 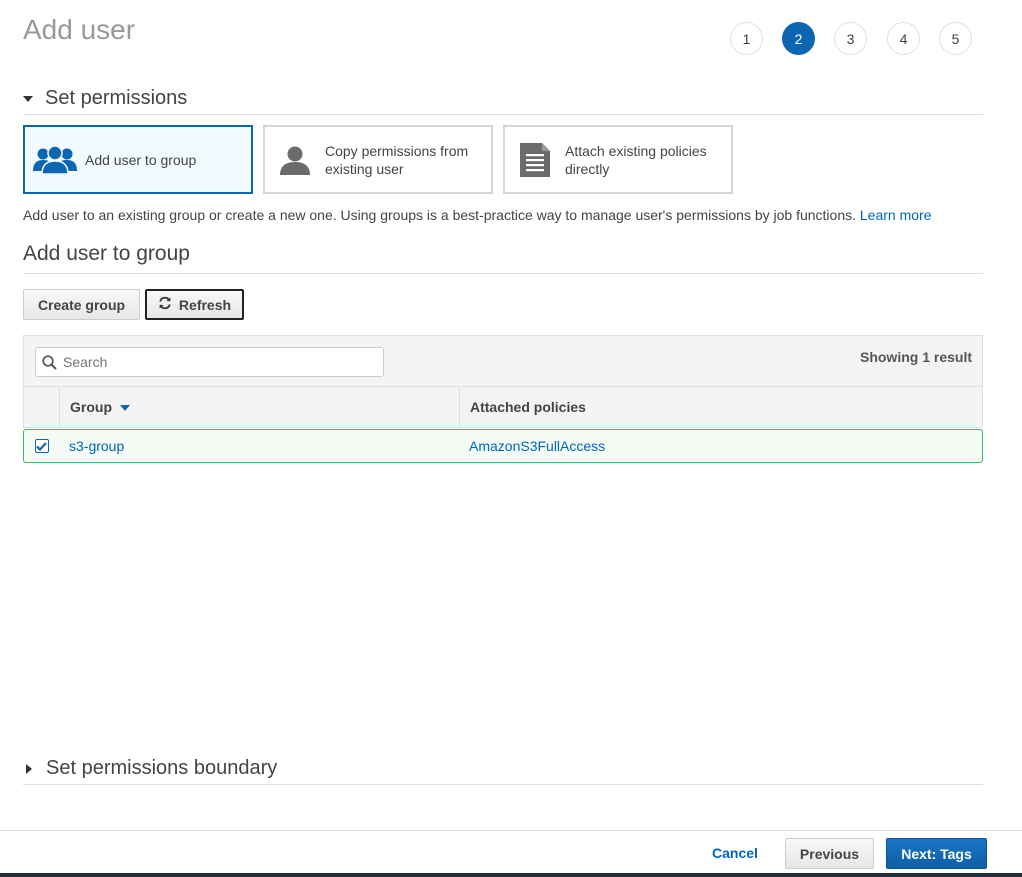 What do you see at coordinates (162, 768) in the screenshot?
I see `permissions-boundary-title: Set permissions boundary` at bounding box center [162, 768].